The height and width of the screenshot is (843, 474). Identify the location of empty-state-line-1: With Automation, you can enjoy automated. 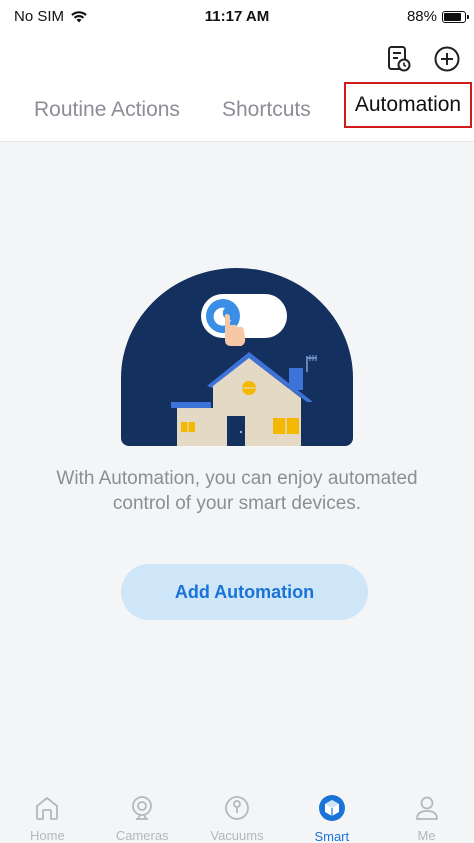
(237, 478).